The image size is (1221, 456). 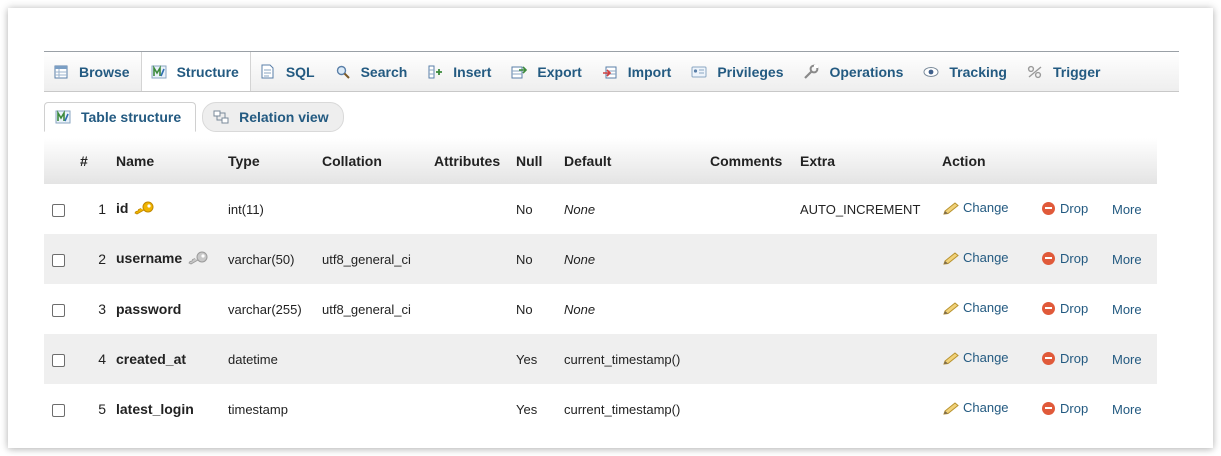 What do you see at coordinates (92, 71) in the screenshot?
I see `tab-browse: Browse` at bounding box center [92, 71].